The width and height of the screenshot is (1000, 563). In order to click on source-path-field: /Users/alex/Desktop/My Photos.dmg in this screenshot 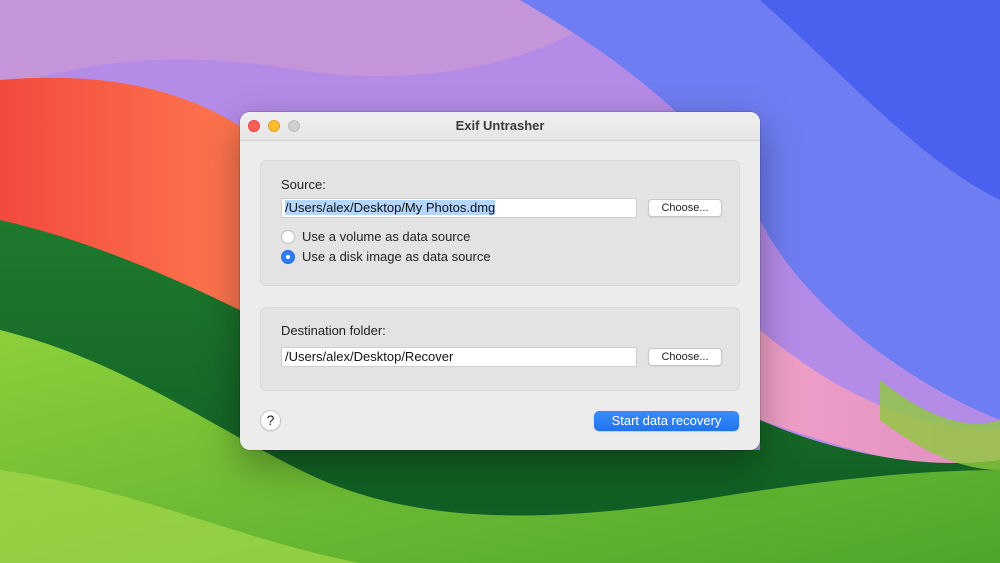, I will do `click(459, 208)`.